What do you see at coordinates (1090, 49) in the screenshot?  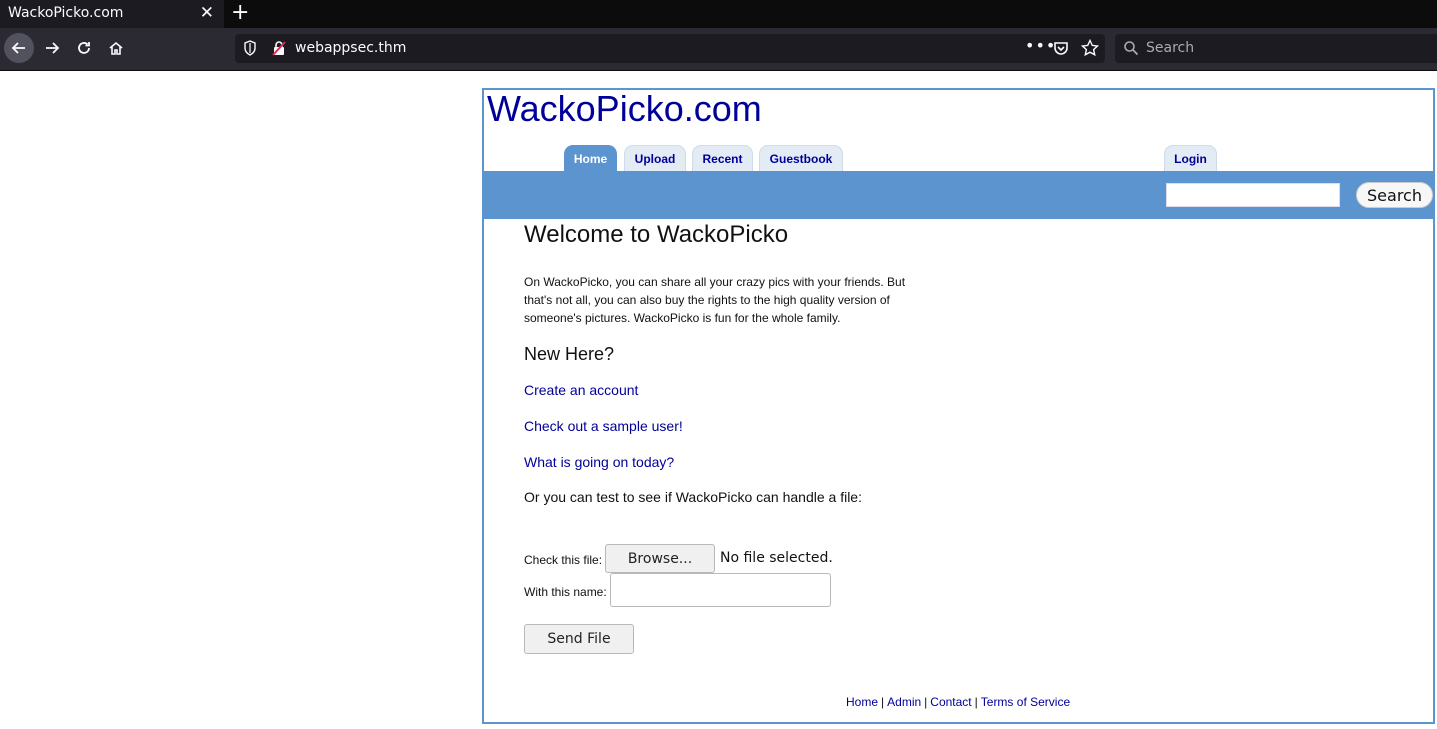 I see `bookmark-star-icon` at bounding box center [1090, 49].